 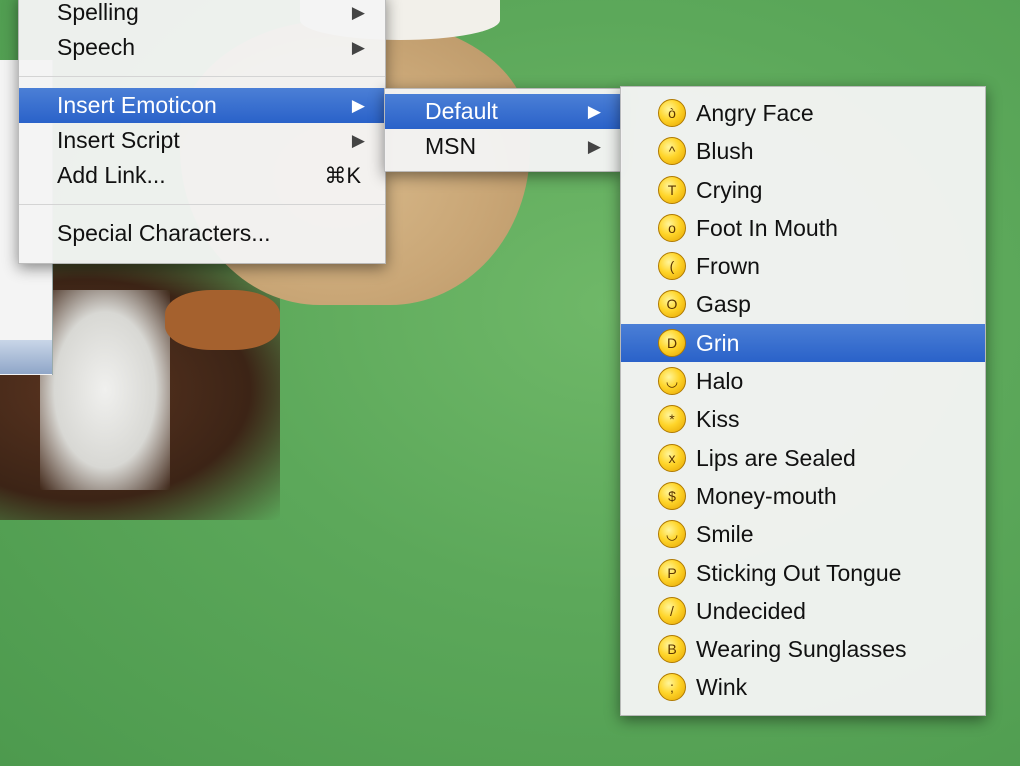 I want to click on emoticon-label: Blush, so click(x=725, y=151).